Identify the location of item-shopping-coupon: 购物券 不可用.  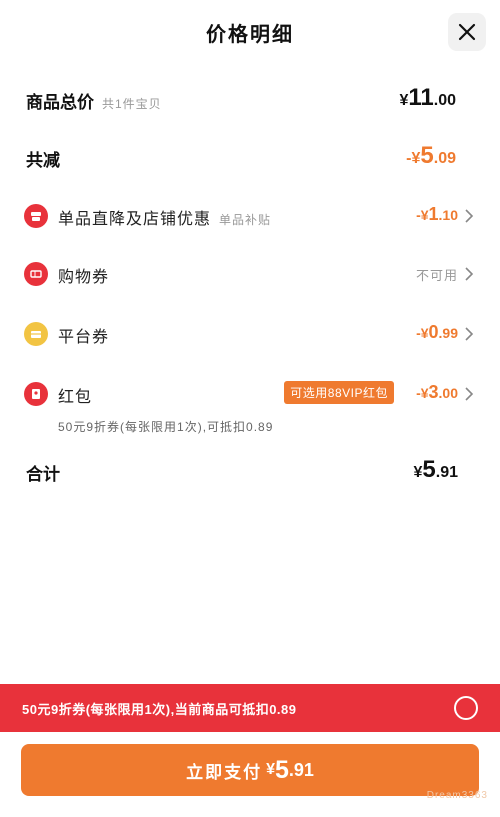
(250, 276).